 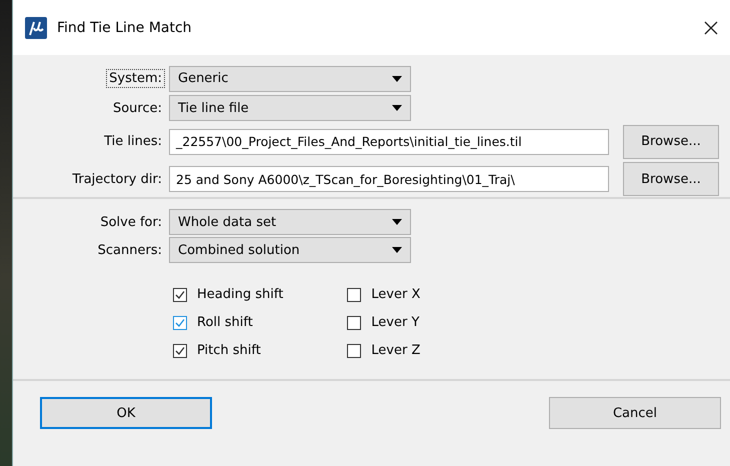 I want to click on checkbox-label: Pitch shift, so click(x=229, y=350).